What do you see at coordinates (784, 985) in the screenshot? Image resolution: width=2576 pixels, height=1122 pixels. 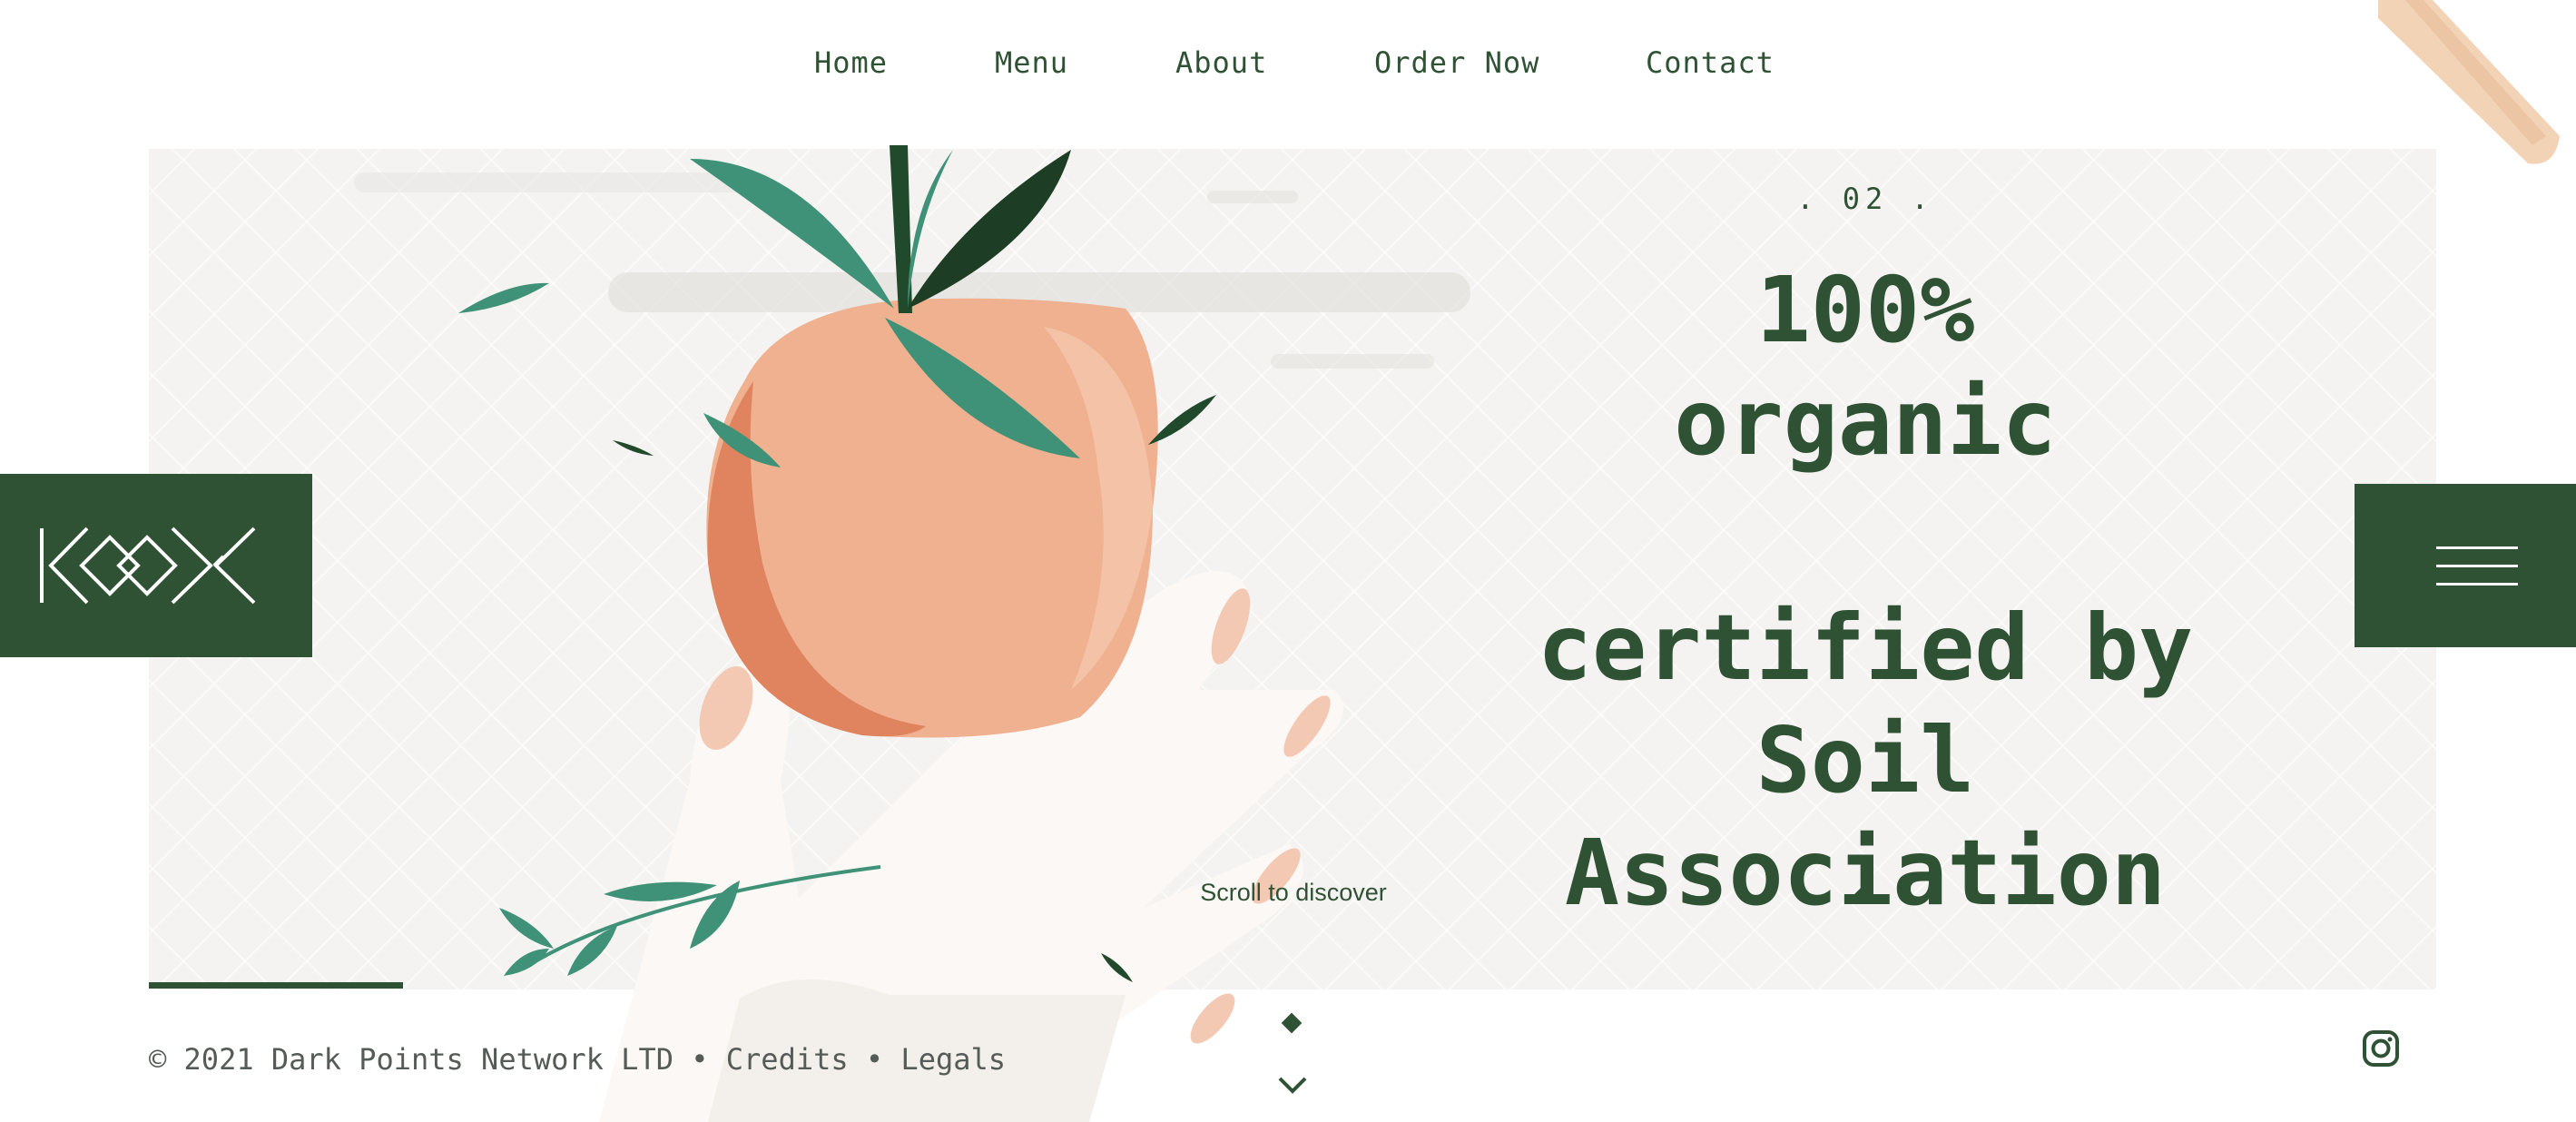 I see `slide-progress-track` at bounding box center [784, 985].